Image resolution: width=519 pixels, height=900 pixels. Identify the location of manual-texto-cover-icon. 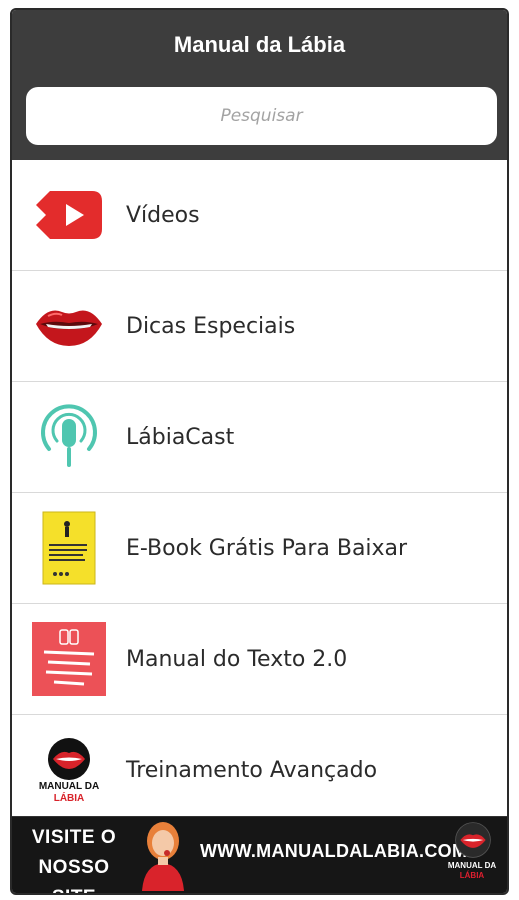
(69, 659).